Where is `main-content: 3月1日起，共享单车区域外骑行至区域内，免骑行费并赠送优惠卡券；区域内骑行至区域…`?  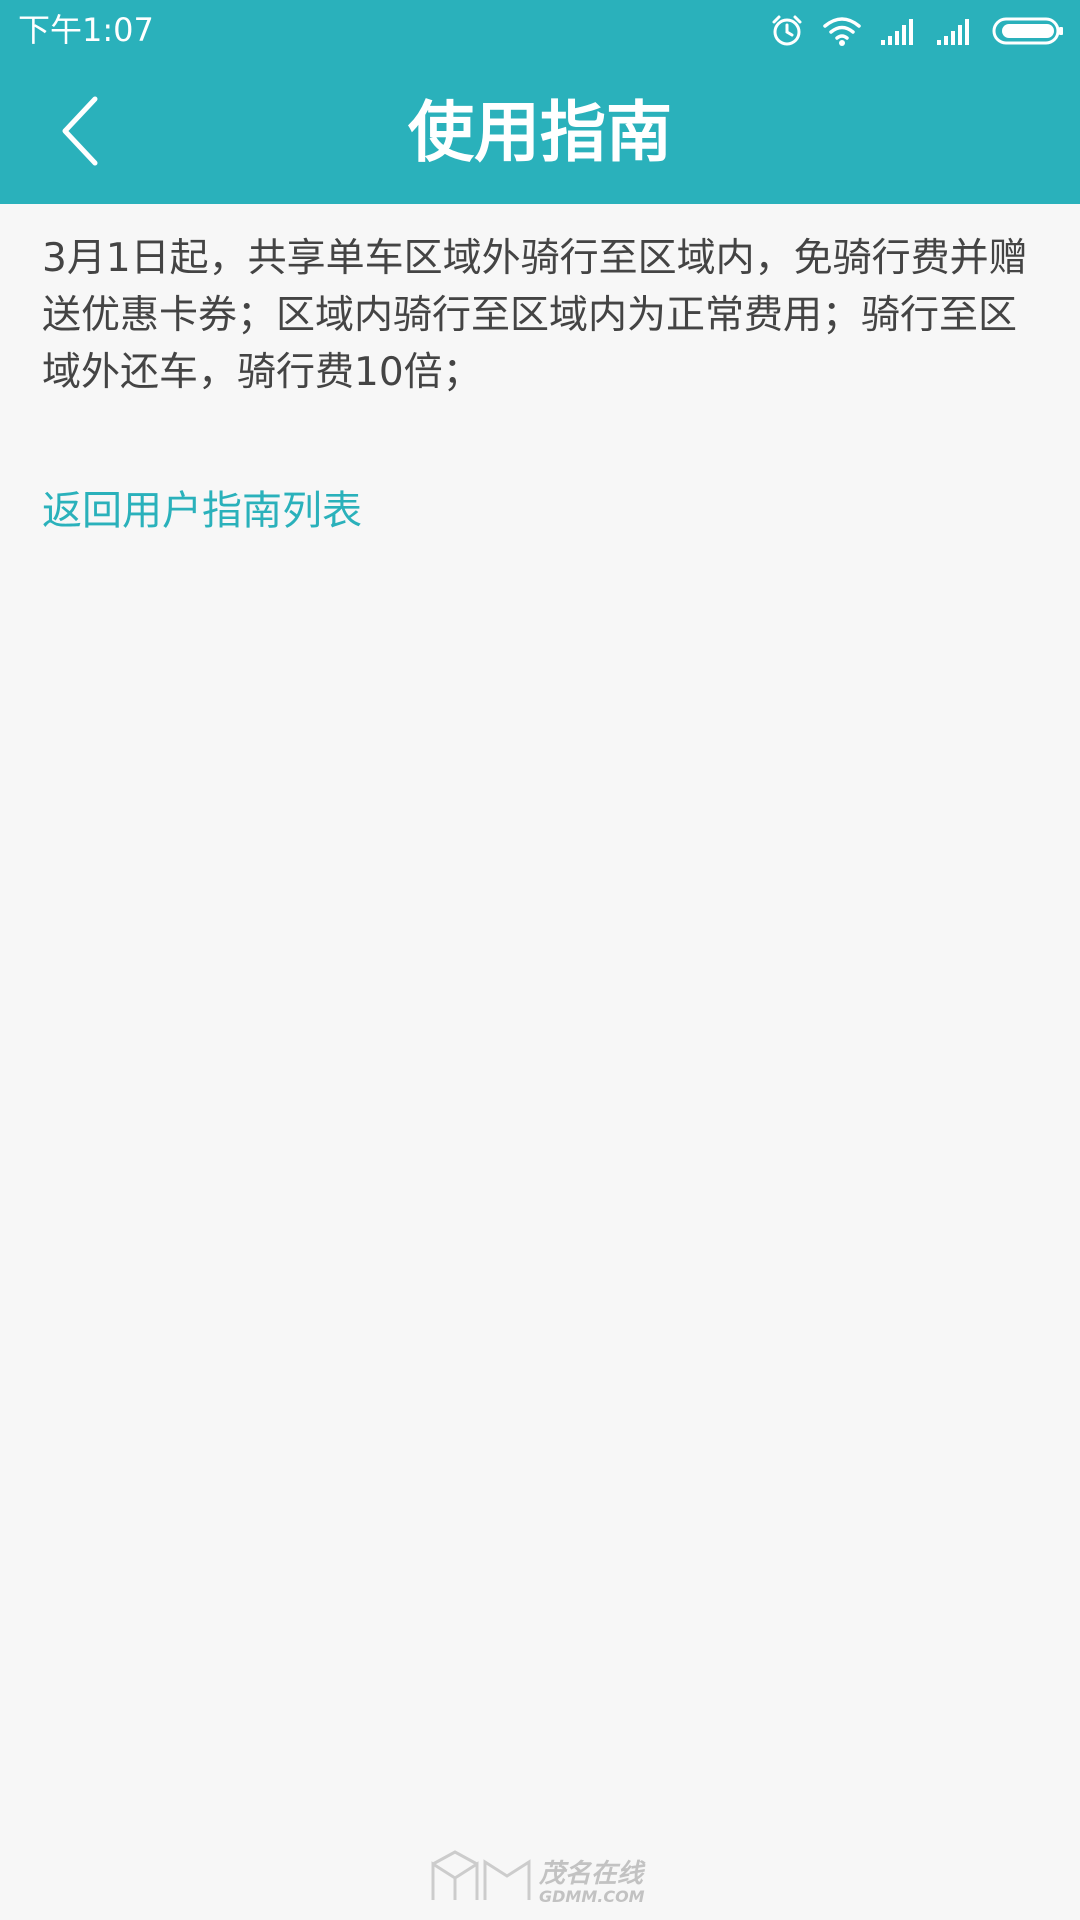 main-content: 3月1日起，共享单车区域外骑行至区域内，免骑行费并赠送优惠卡券；区域内骑行至区域… is located at coordinates (542, 384).